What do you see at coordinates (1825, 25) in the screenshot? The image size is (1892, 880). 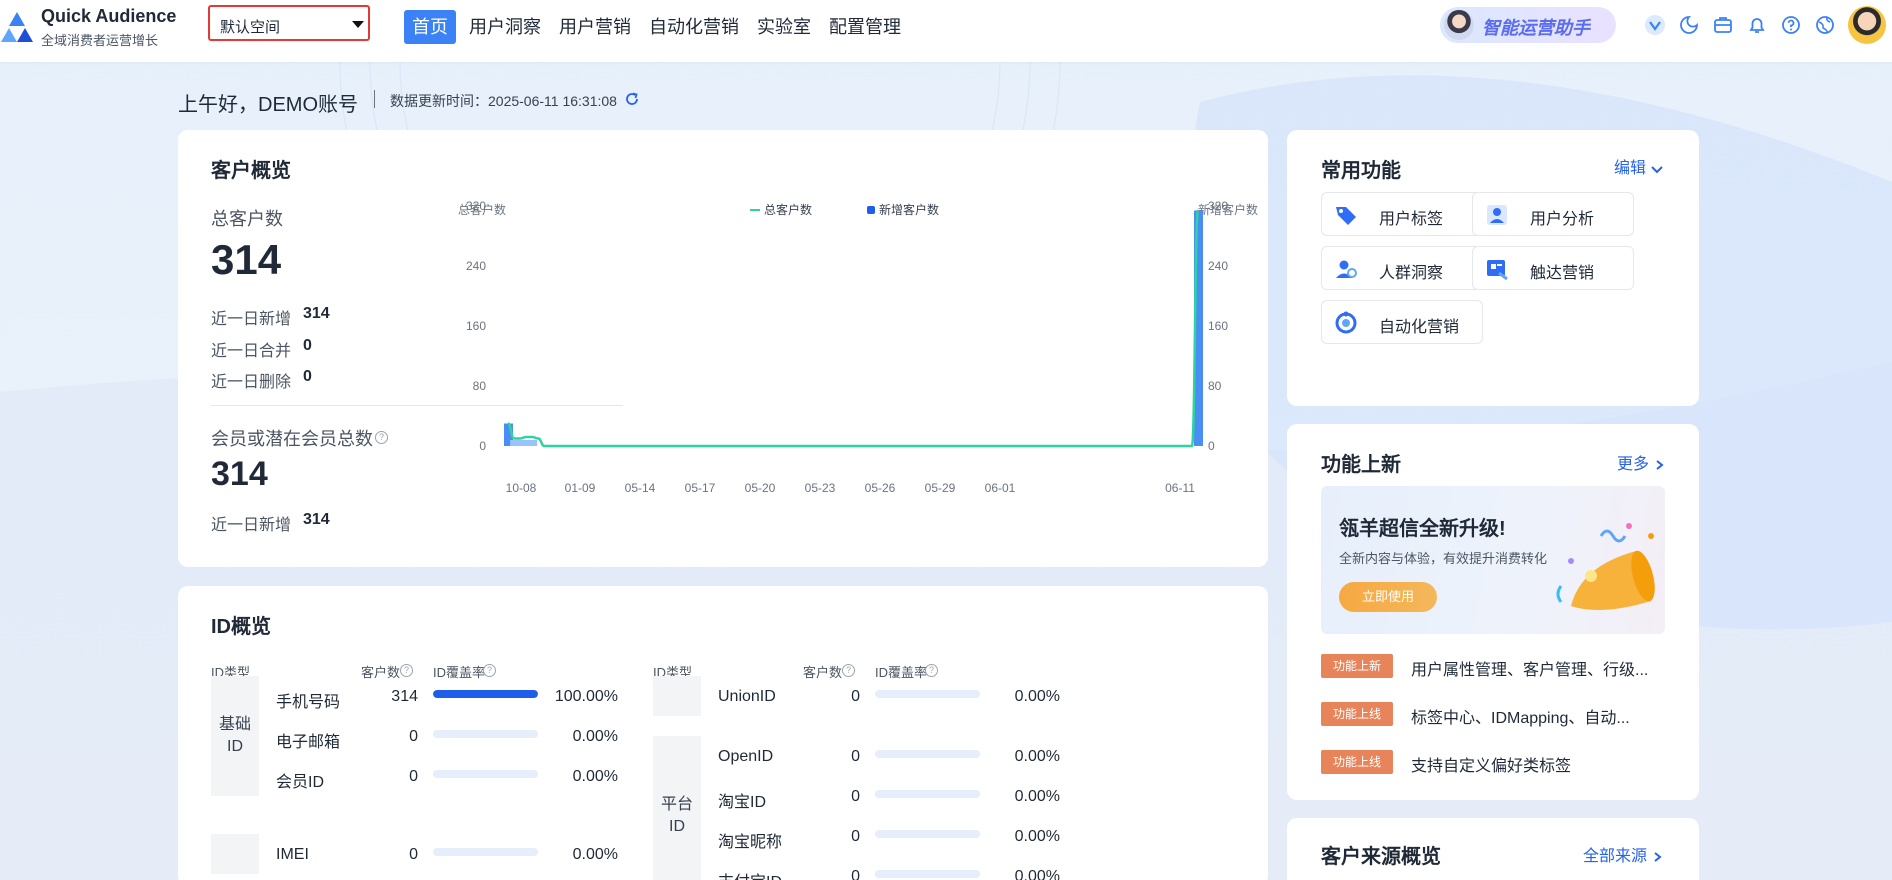 I see `globe-icon` at bounding box center [1825, 25].